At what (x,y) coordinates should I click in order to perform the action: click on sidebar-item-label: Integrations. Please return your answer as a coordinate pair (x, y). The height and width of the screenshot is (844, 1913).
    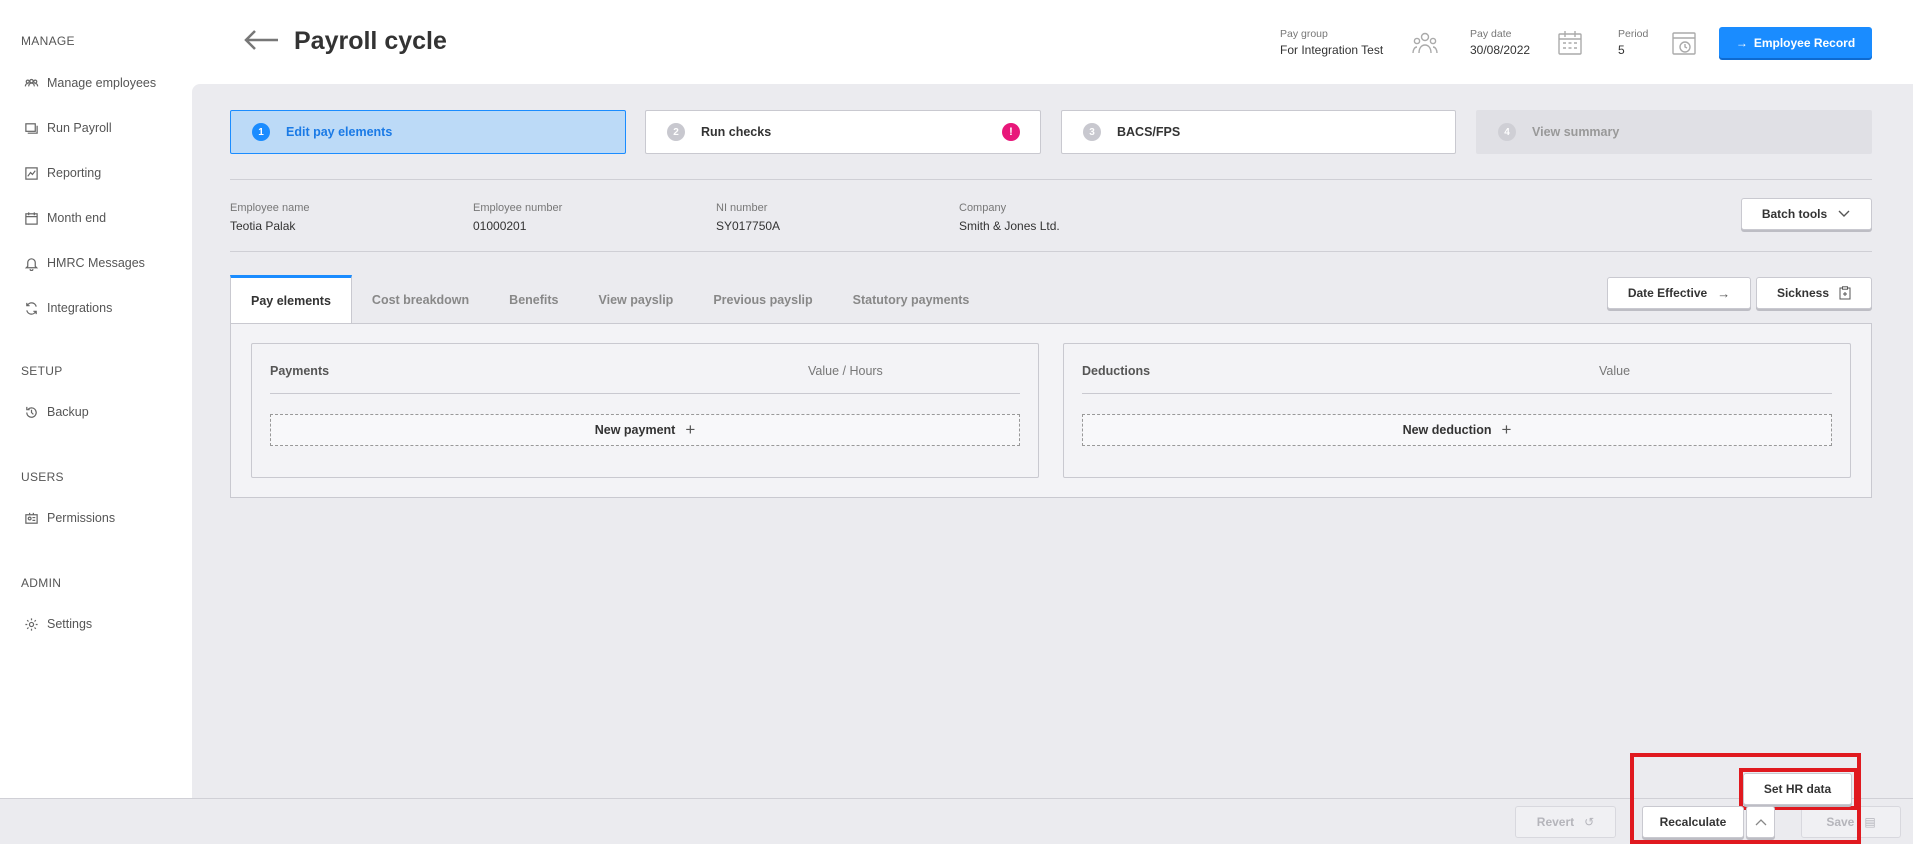
    Looking at the image, I should click on (80, 308).